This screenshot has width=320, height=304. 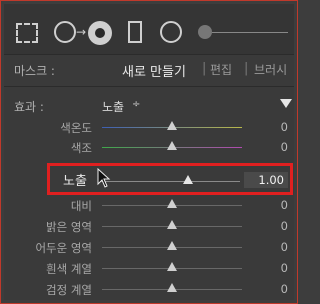 What do you see at coordinates (81, 206) in the screenshot?
I see `slider-label: 대비` at bounding box center [81, 206].